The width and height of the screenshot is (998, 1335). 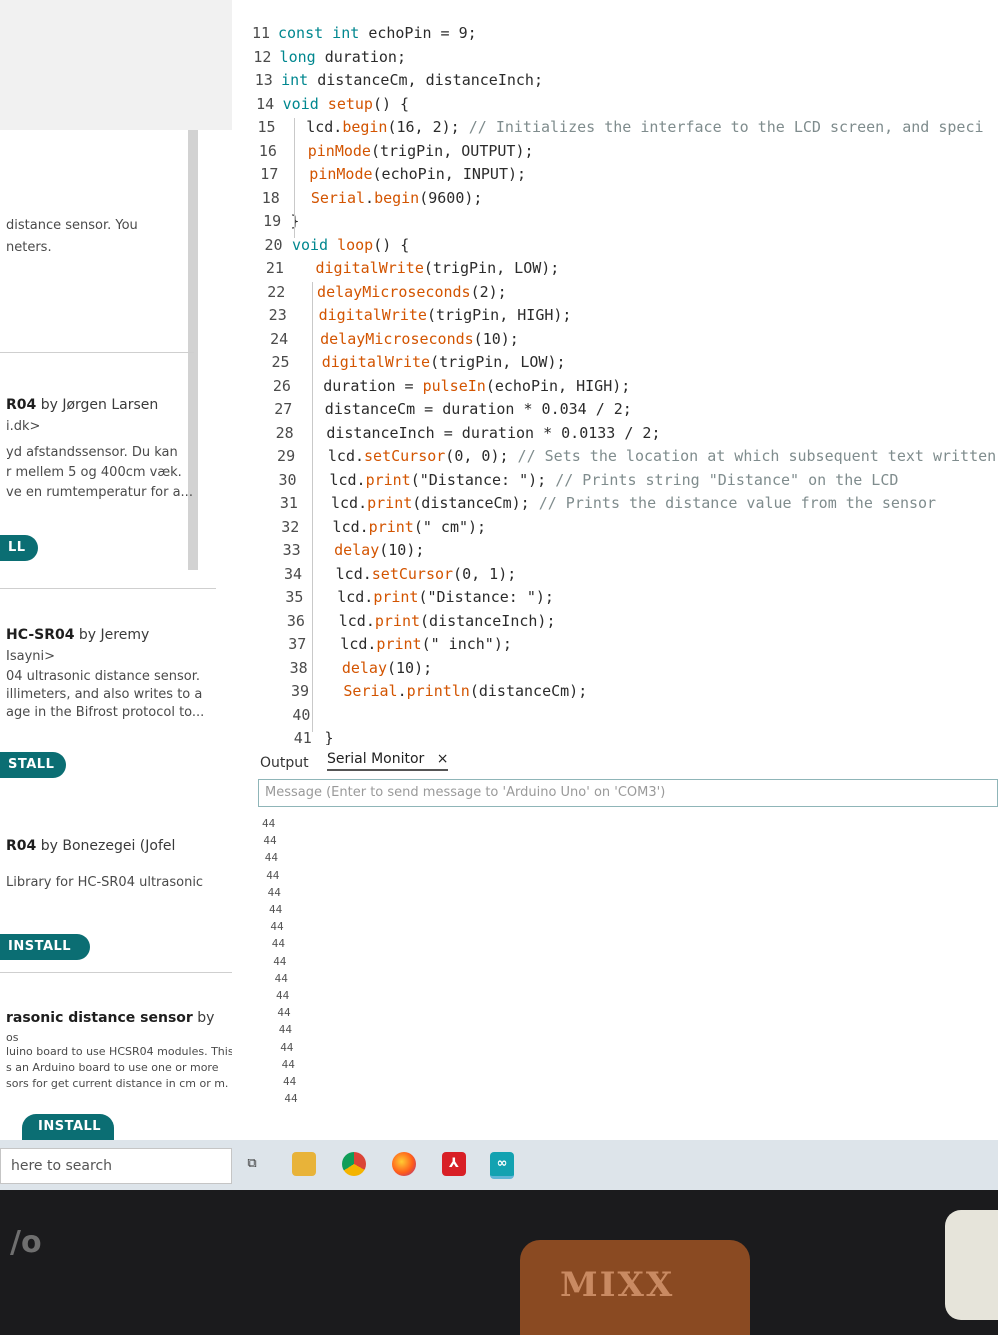 What do you see at coordinates (421, 151) in the screenshot?
I see `code-line: pinMode(trigPin, OUTPUT);` at bounding box center [421, 151].